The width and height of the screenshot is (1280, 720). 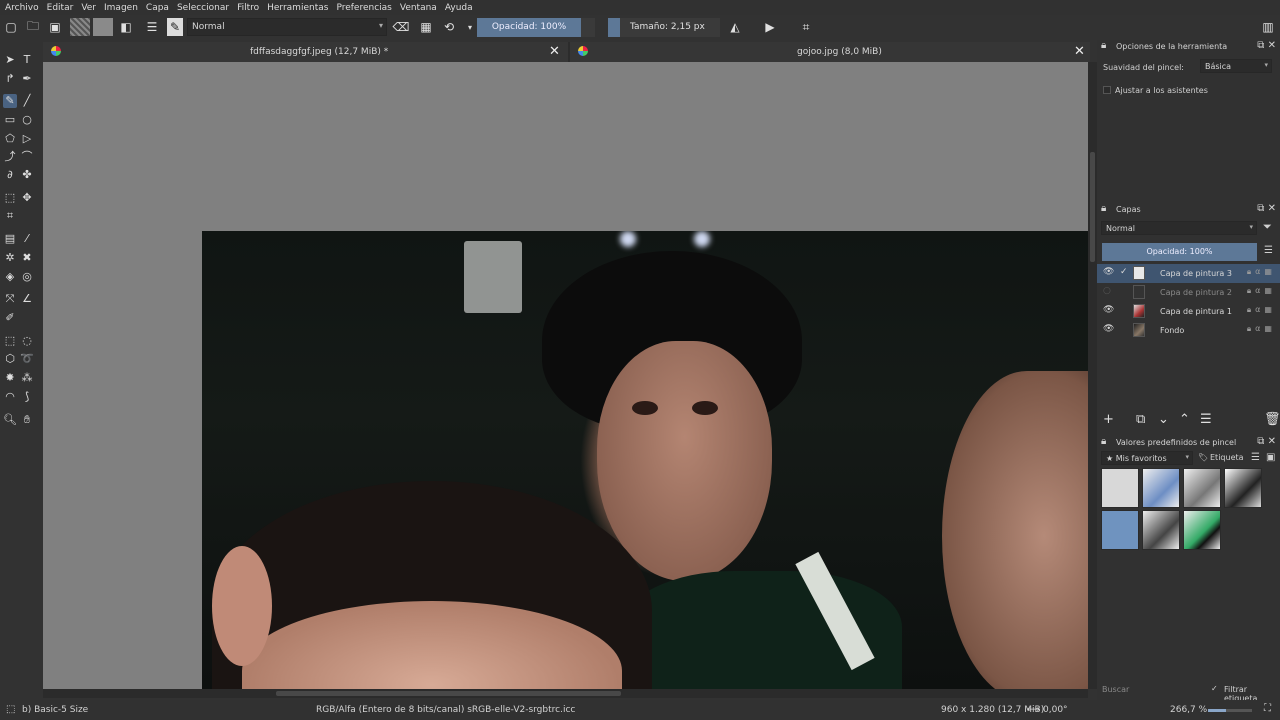 I want to click on reload-icon: ⟲, so click(x=449, y=27).